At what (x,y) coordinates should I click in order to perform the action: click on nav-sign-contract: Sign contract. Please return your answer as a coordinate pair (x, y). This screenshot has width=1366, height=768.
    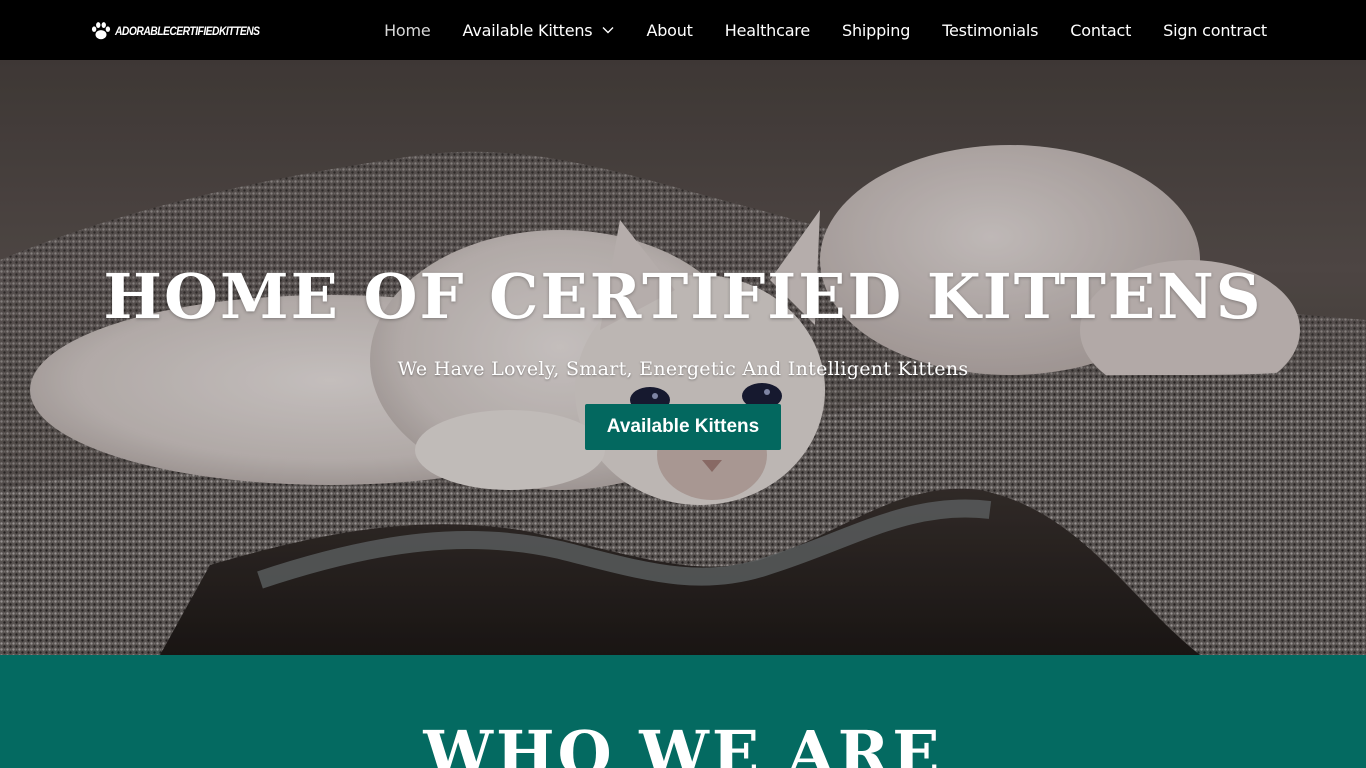
    Looking at the image, I should click on (1215, 30).